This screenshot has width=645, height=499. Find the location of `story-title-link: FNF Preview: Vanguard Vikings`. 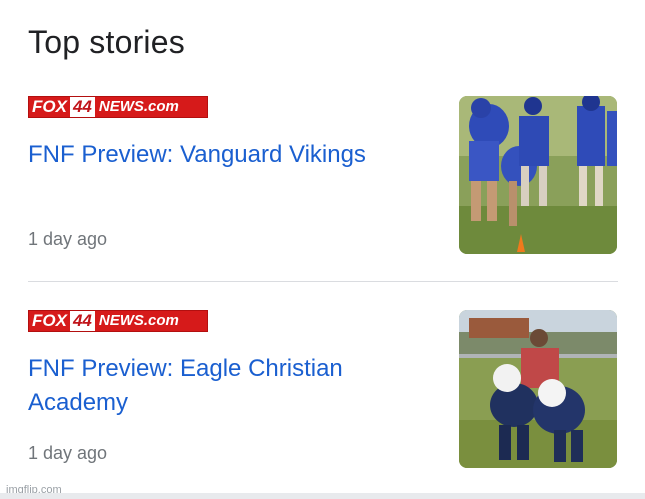

story-title-link: FNF Preview: Vanguard Vikings is located at coordinates (228, 155).